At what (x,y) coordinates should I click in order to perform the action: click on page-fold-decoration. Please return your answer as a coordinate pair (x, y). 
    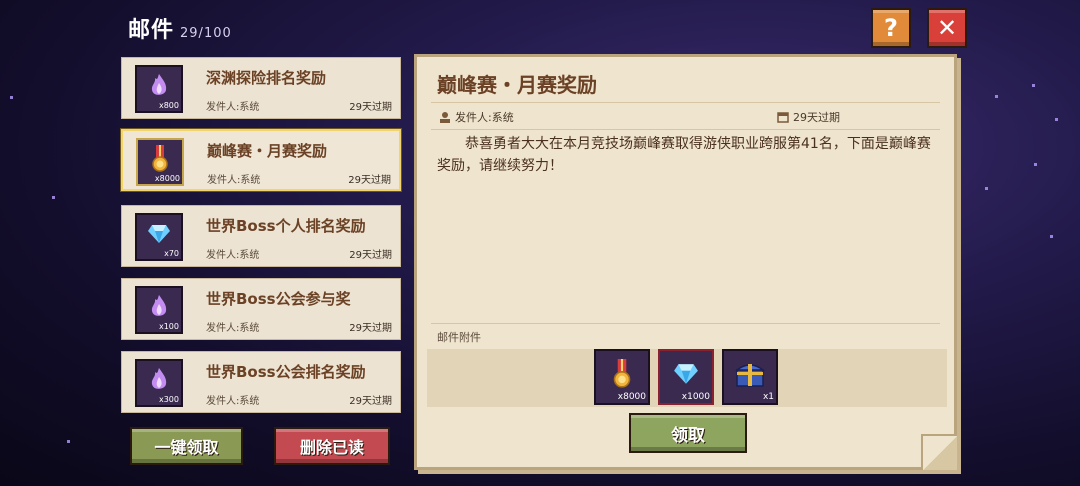
    Looking at the image, I should click on (939, 452).